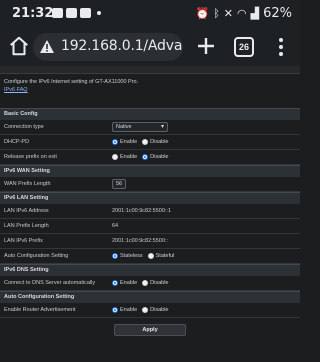 This screenshot has width=320, height=362. I want to click on browser-toolbar: 192.168.0.1/Advancec 26, so click(150, 47).